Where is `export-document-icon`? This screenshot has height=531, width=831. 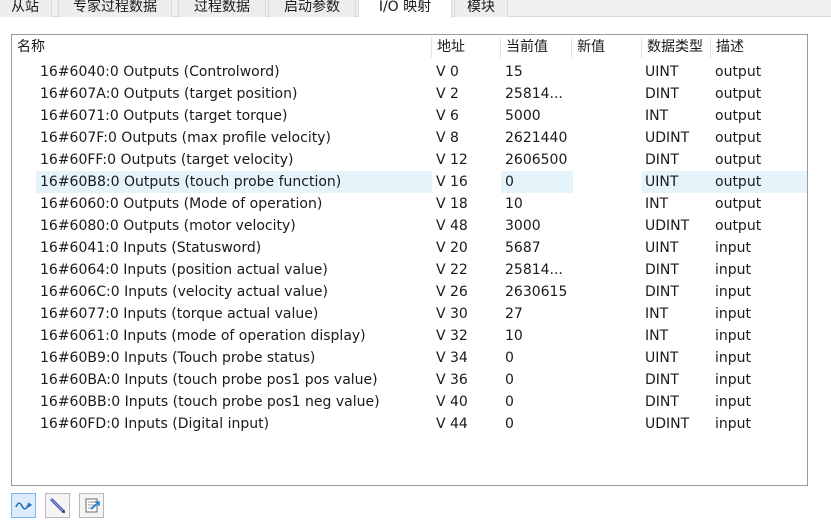 export-document-icon is located at coordinates (92, 505).